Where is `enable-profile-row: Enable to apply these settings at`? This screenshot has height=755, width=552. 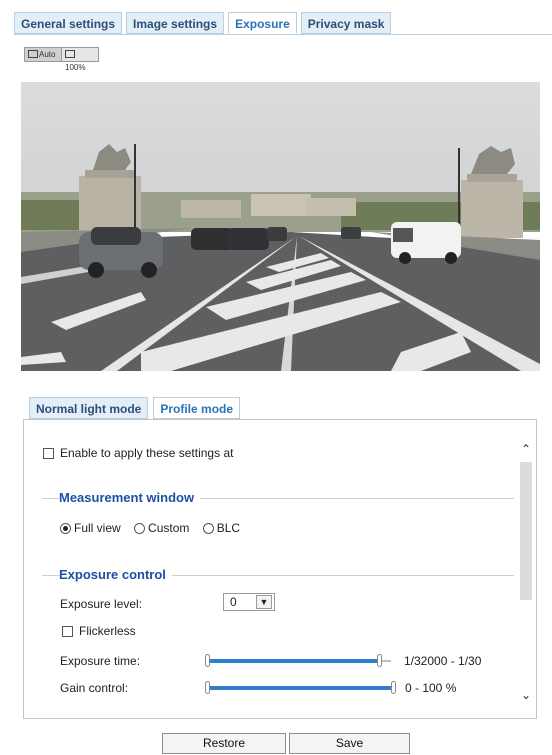
enable-profile-row: Enable to apply these settings at is located at coordinates (138, 453).